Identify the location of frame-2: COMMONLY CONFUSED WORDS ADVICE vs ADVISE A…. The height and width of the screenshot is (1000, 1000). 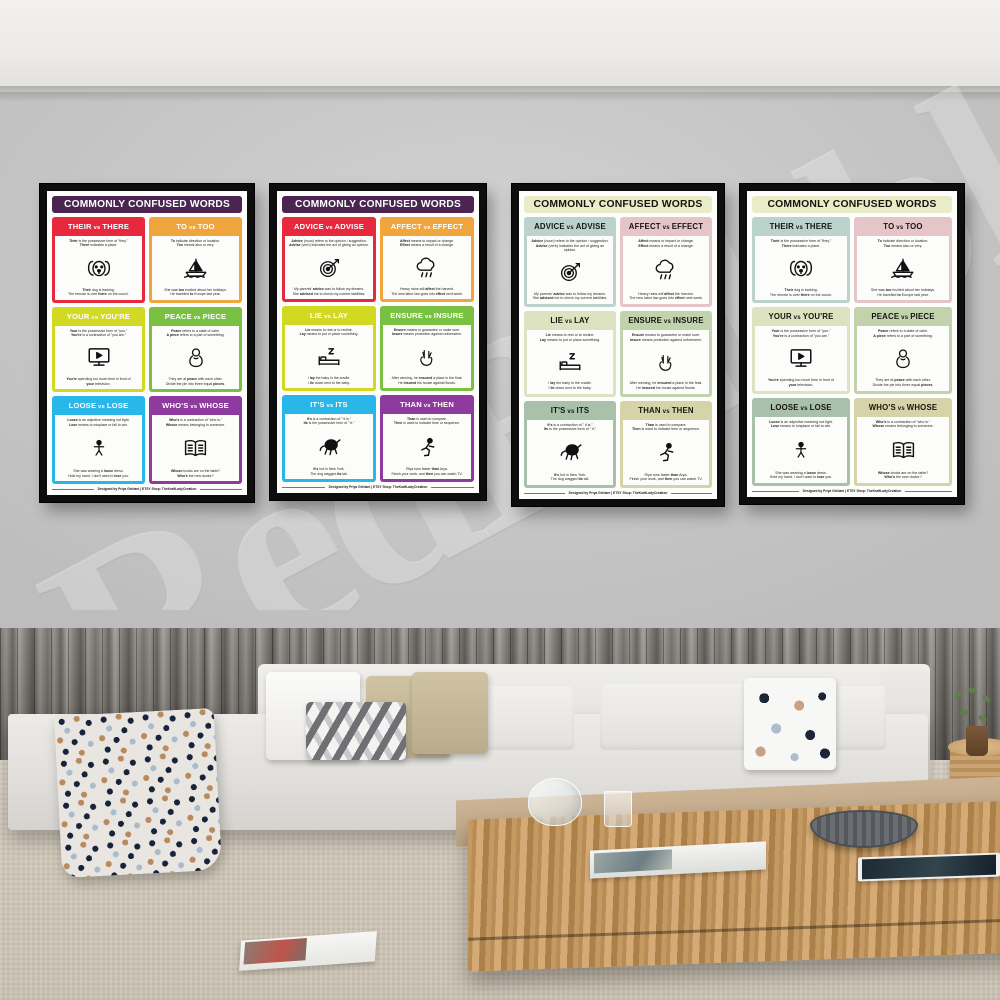
(378, 342).